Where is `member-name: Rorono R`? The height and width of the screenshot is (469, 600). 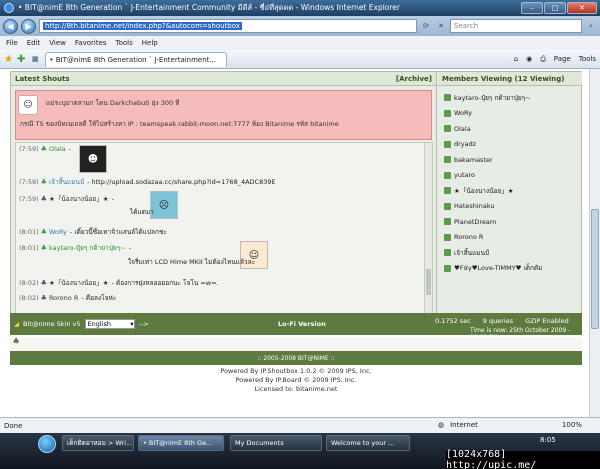 member-name: Rorono R is located at coordinates (469, 237).